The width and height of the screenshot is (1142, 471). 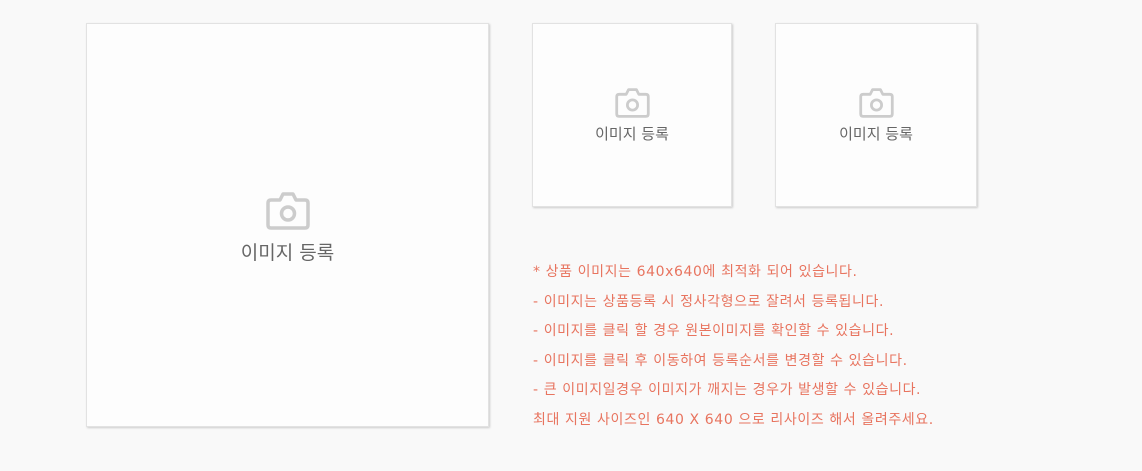 I want to click on sub-image-upload-2: 이미지 등록, so click(x=876, y=115).